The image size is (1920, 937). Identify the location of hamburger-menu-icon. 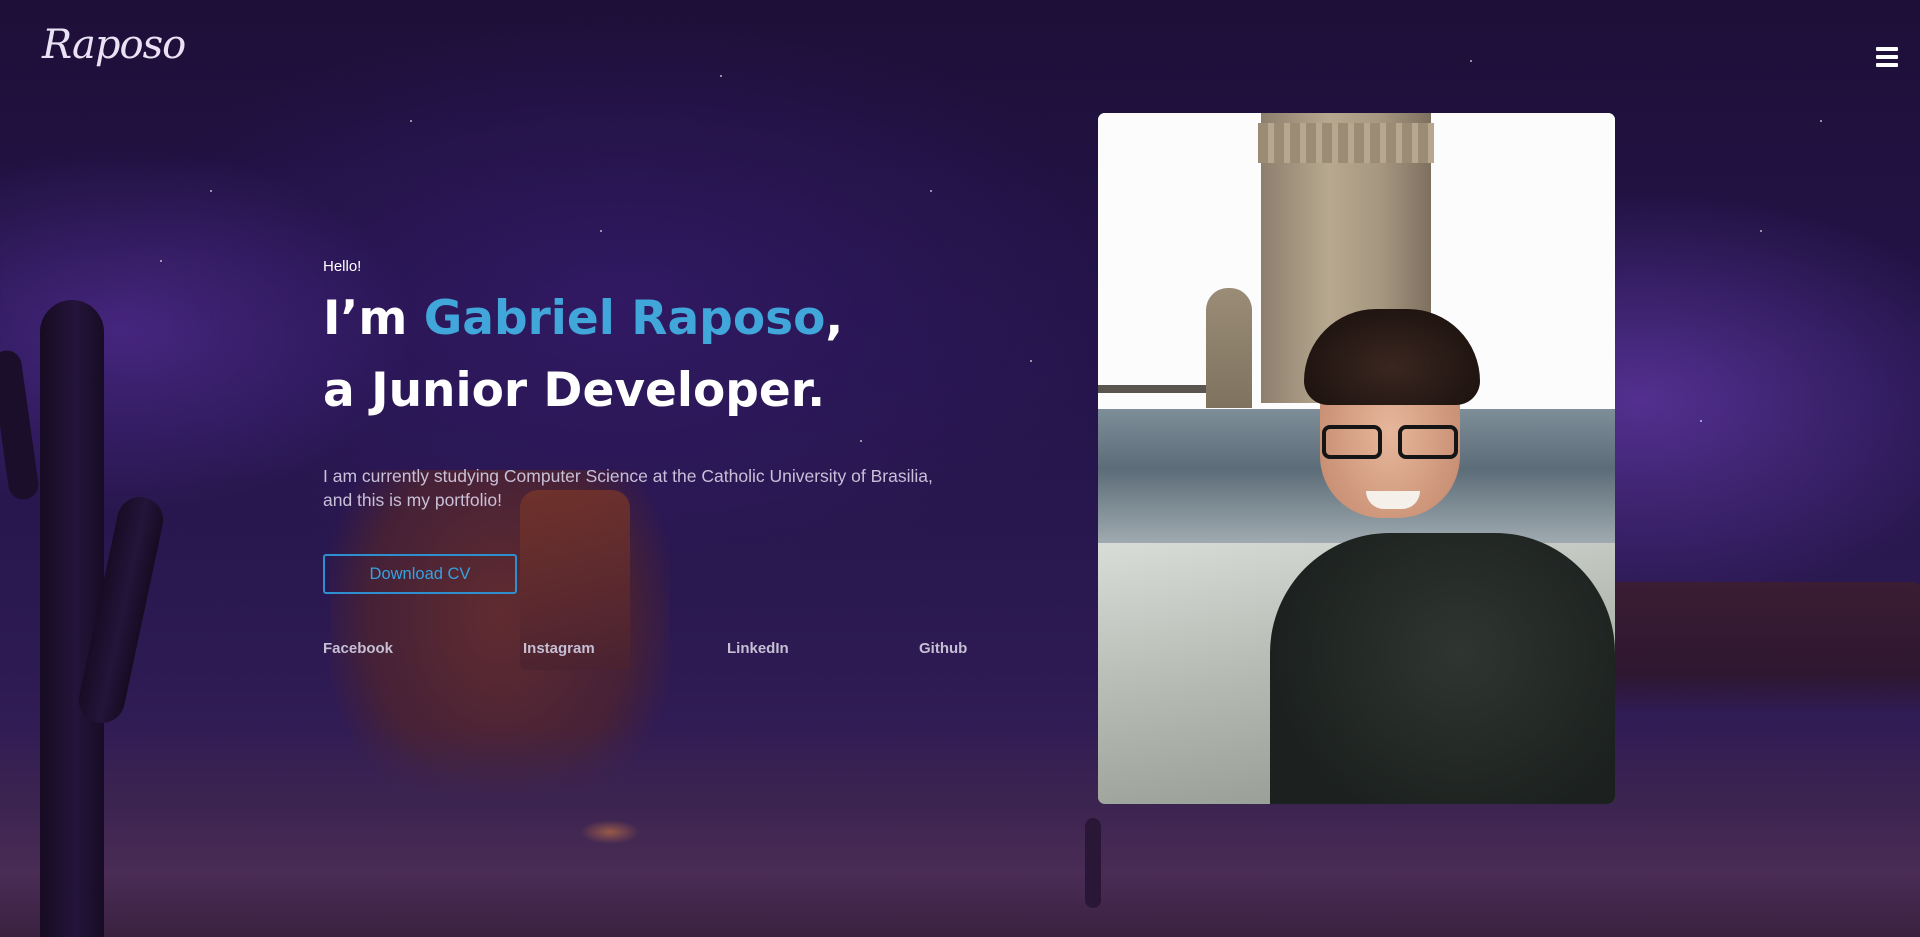
(1887, 57).